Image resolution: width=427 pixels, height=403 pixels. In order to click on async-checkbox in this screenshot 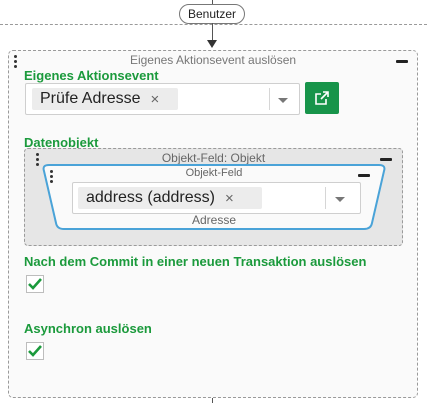, I will do `click(35, 351)`.